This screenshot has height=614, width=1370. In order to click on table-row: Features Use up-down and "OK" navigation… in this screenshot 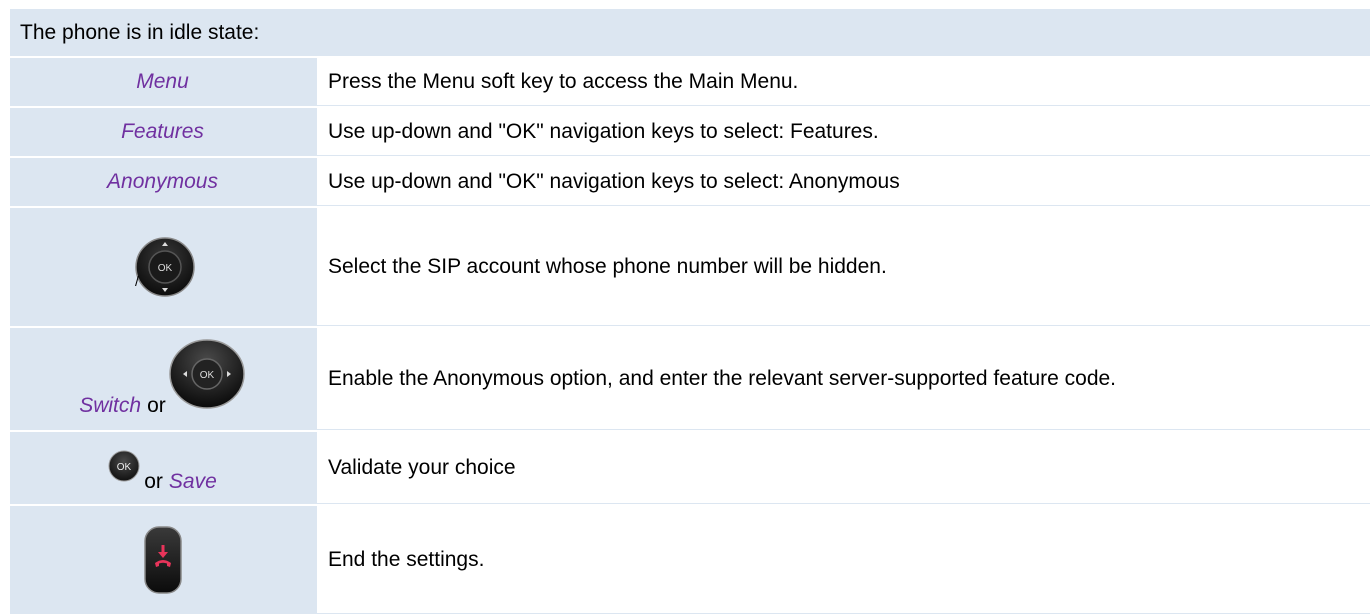, I will do `click(690, 133)`.